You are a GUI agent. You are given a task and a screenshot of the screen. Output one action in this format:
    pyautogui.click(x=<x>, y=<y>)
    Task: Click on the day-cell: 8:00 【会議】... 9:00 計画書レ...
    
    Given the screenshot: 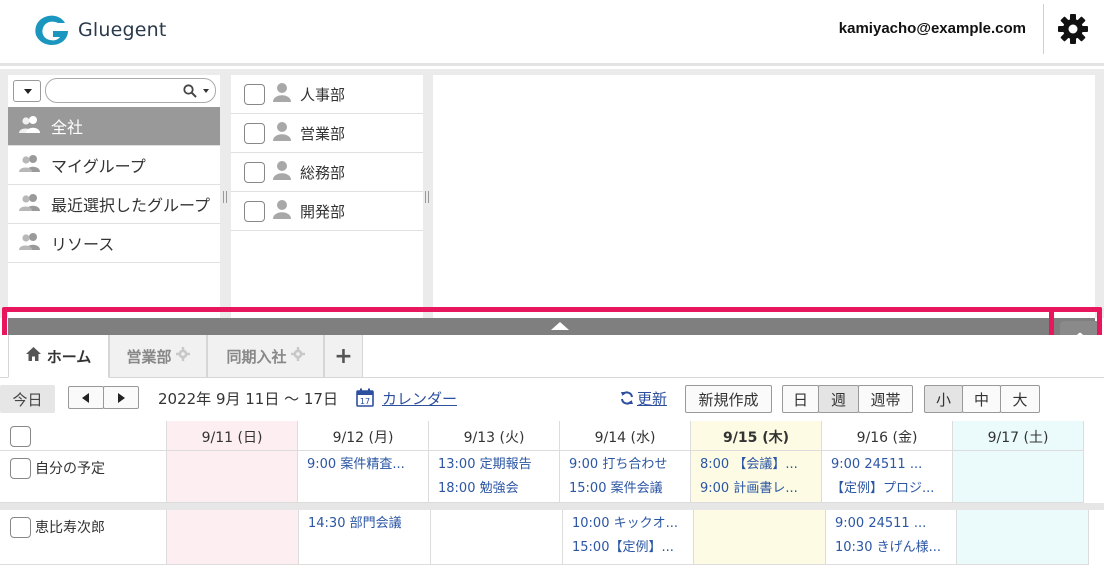 What is the action you would take?
    pyautogui.click(x=756, y=477)
    